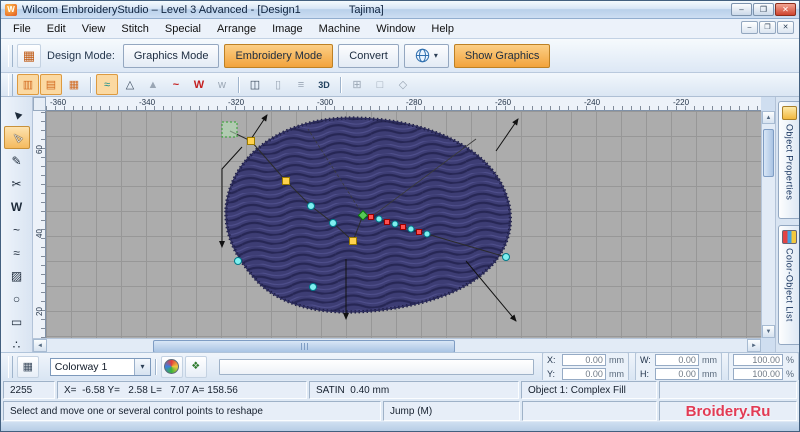  I want to click on entry-point-marker, so click(229, 129).